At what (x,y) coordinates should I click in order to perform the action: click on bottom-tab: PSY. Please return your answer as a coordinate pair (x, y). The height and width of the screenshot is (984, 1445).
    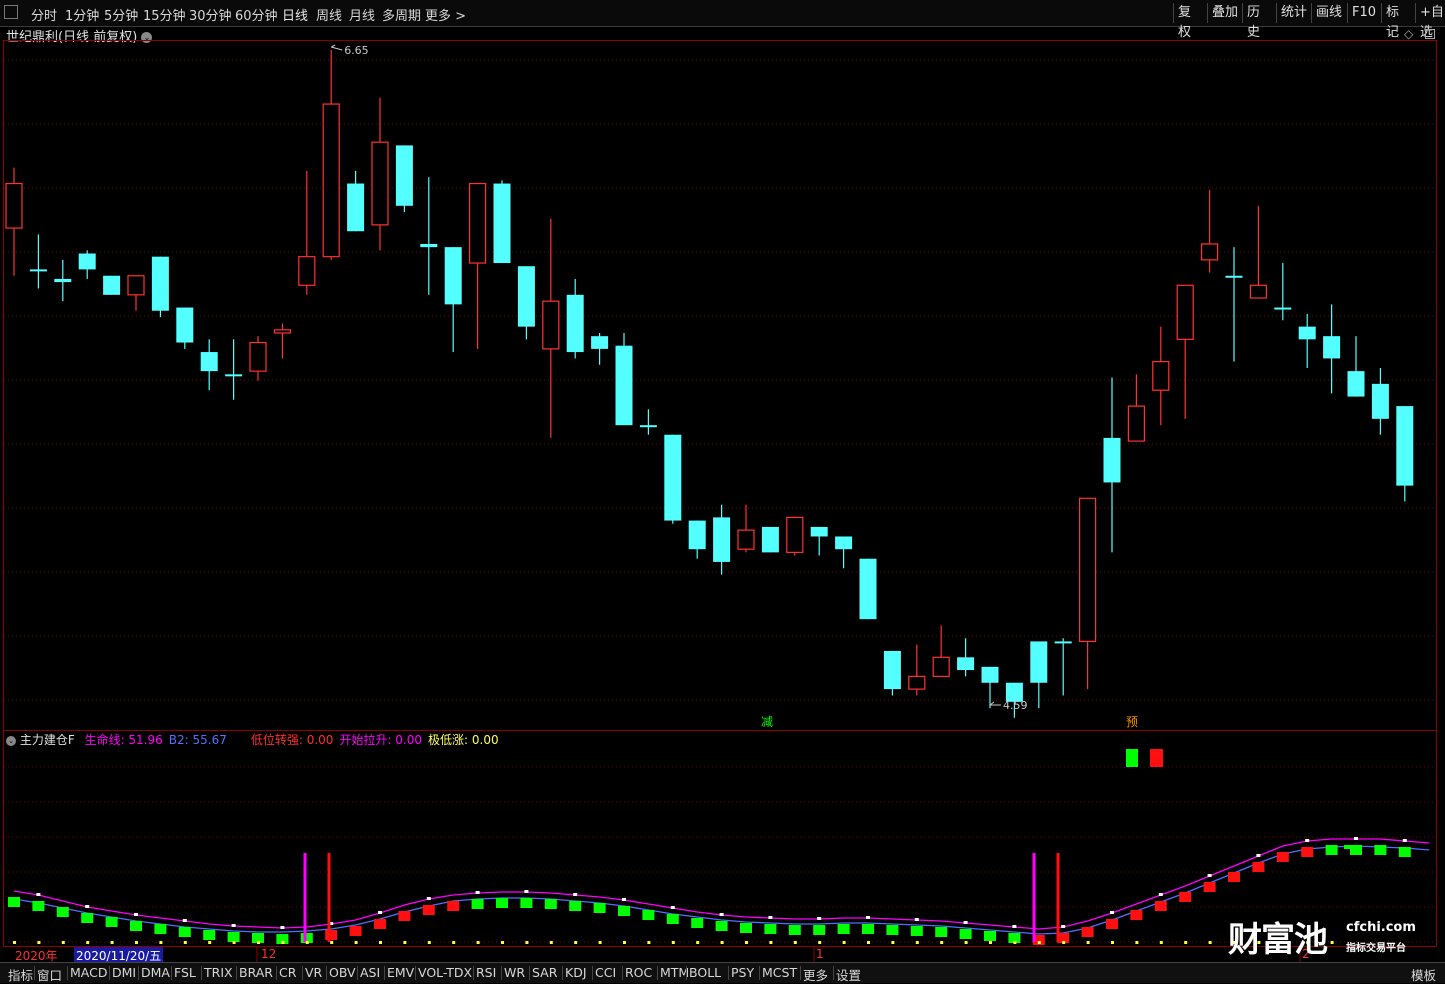
    Looking at the image, I should click on (742, 972).